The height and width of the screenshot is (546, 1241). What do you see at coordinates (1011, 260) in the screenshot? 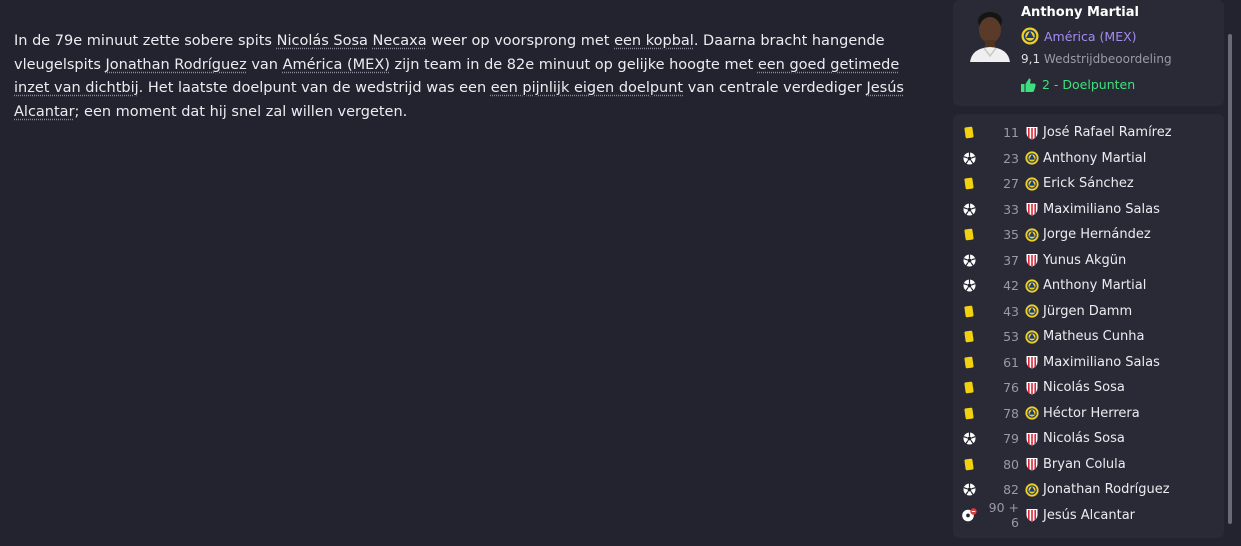
I see `event-minute: 37` at bounding box center [1011, 260].